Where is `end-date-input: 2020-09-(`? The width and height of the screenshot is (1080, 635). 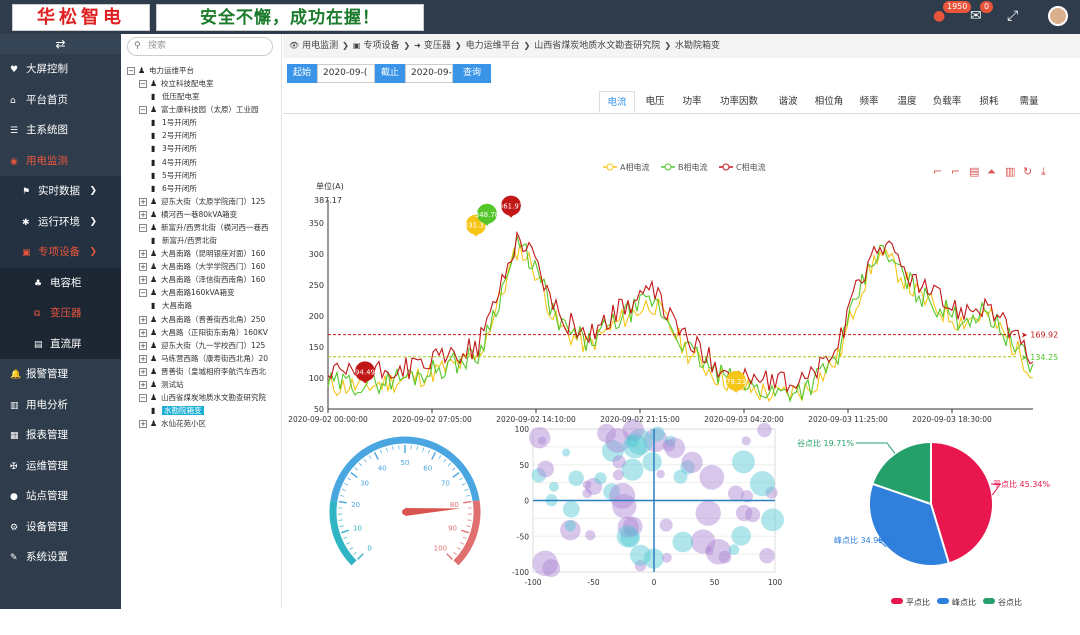 end-date-input: 2020-09-( is located at coordinates (429, 73).